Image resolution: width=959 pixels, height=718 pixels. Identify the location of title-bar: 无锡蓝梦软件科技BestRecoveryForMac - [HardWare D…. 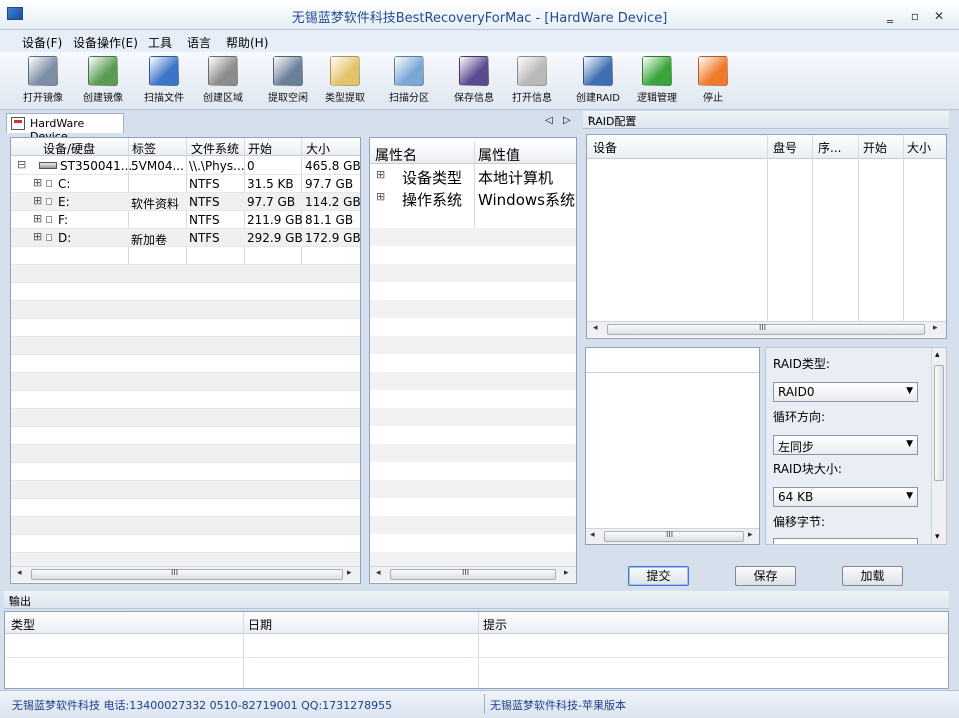
(479, 15).